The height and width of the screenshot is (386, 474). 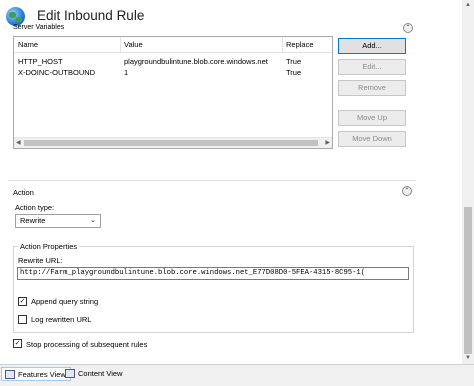 I want to click on cell-name: X-DOINC-OUTBOUND, so click(x=57, y=72).